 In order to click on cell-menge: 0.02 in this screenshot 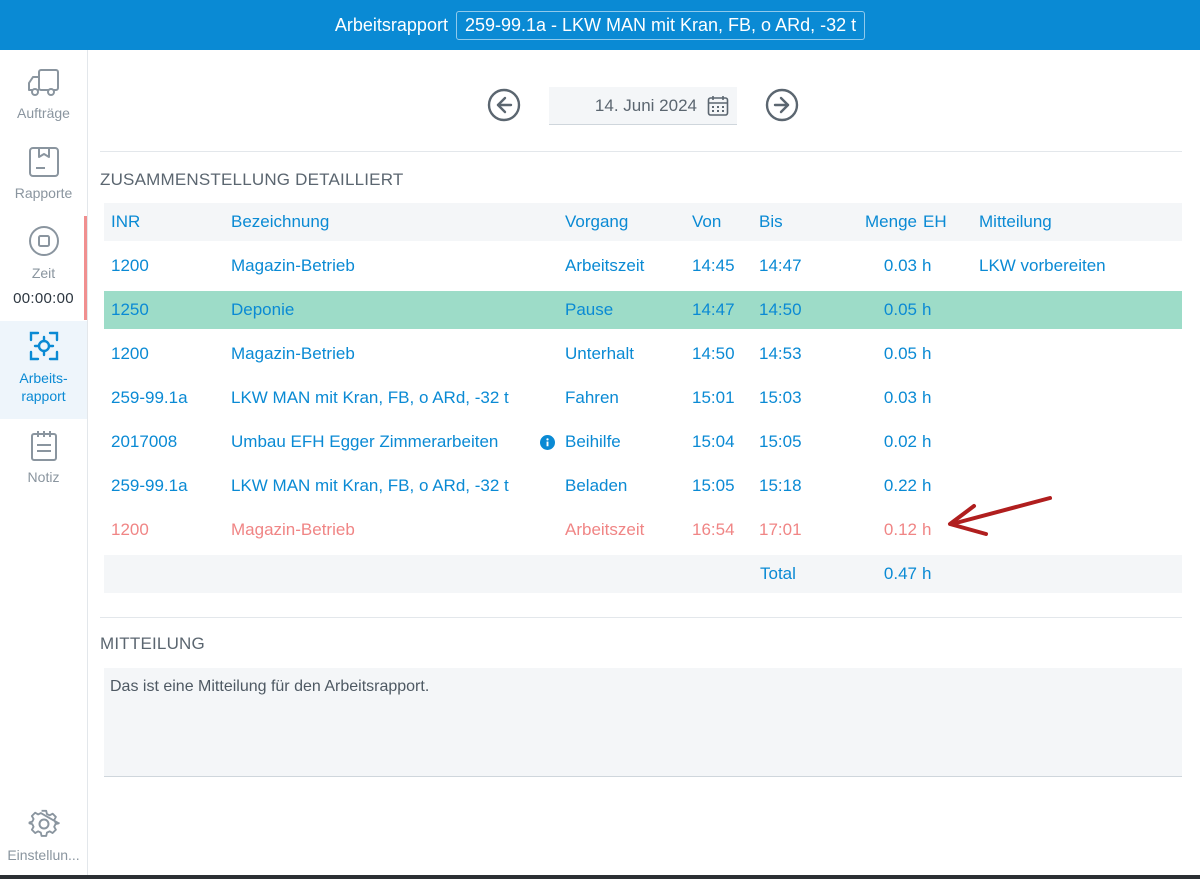, I will do `click(900, 441)`.